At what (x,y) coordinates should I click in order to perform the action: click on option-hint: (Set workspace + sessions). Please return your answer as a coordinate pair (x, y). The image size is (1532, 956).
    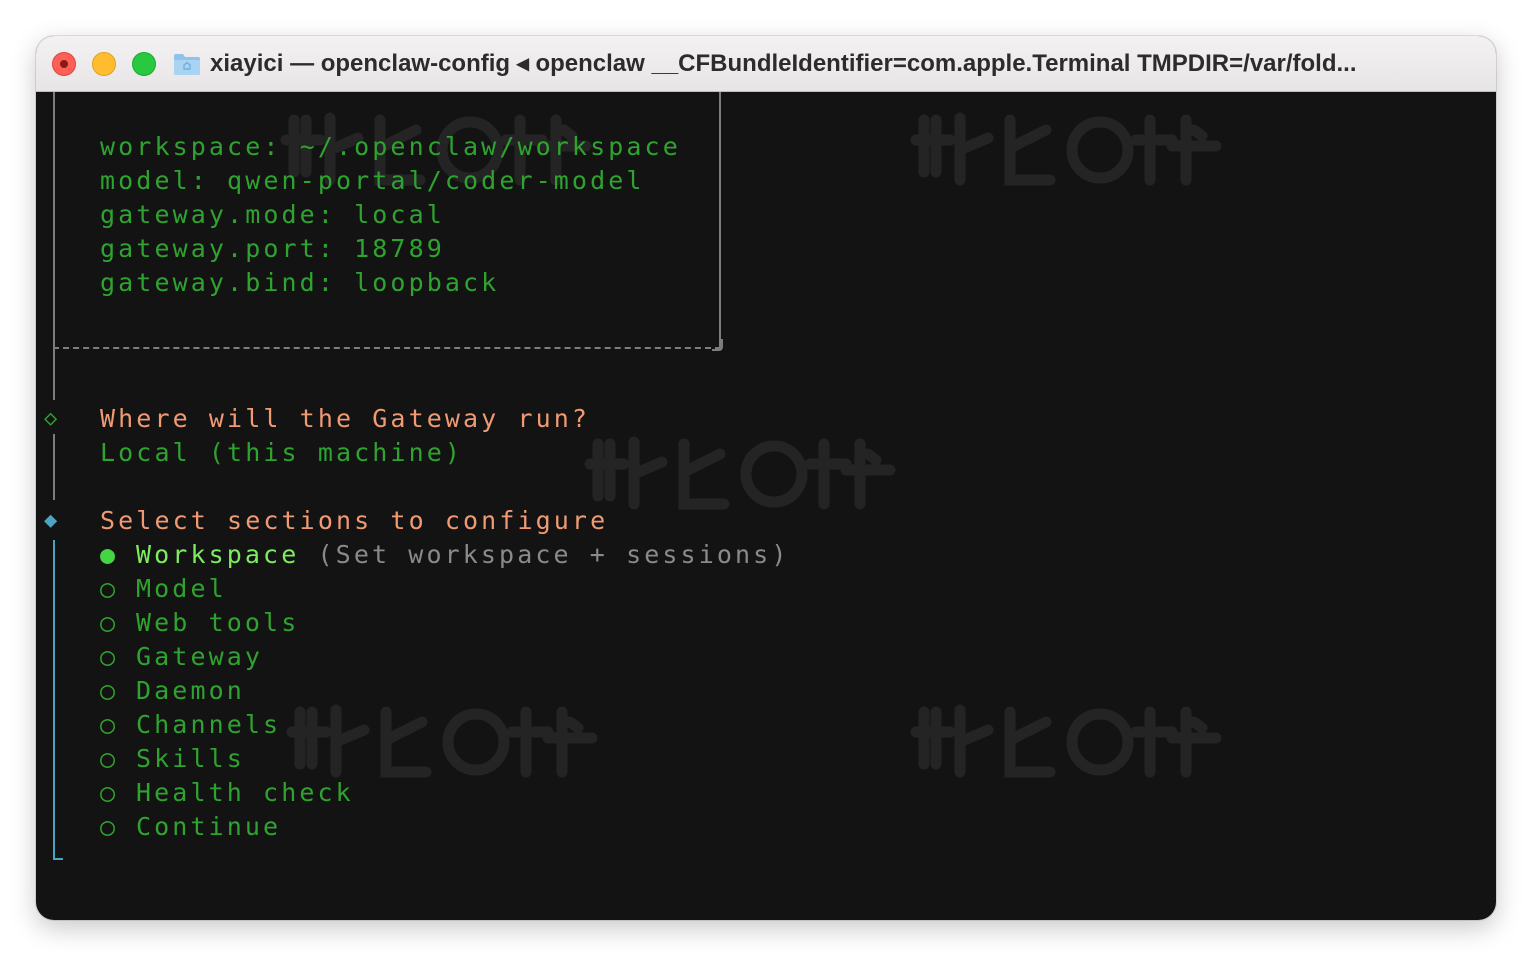
    Looking at the image, I should click on (553, 554).